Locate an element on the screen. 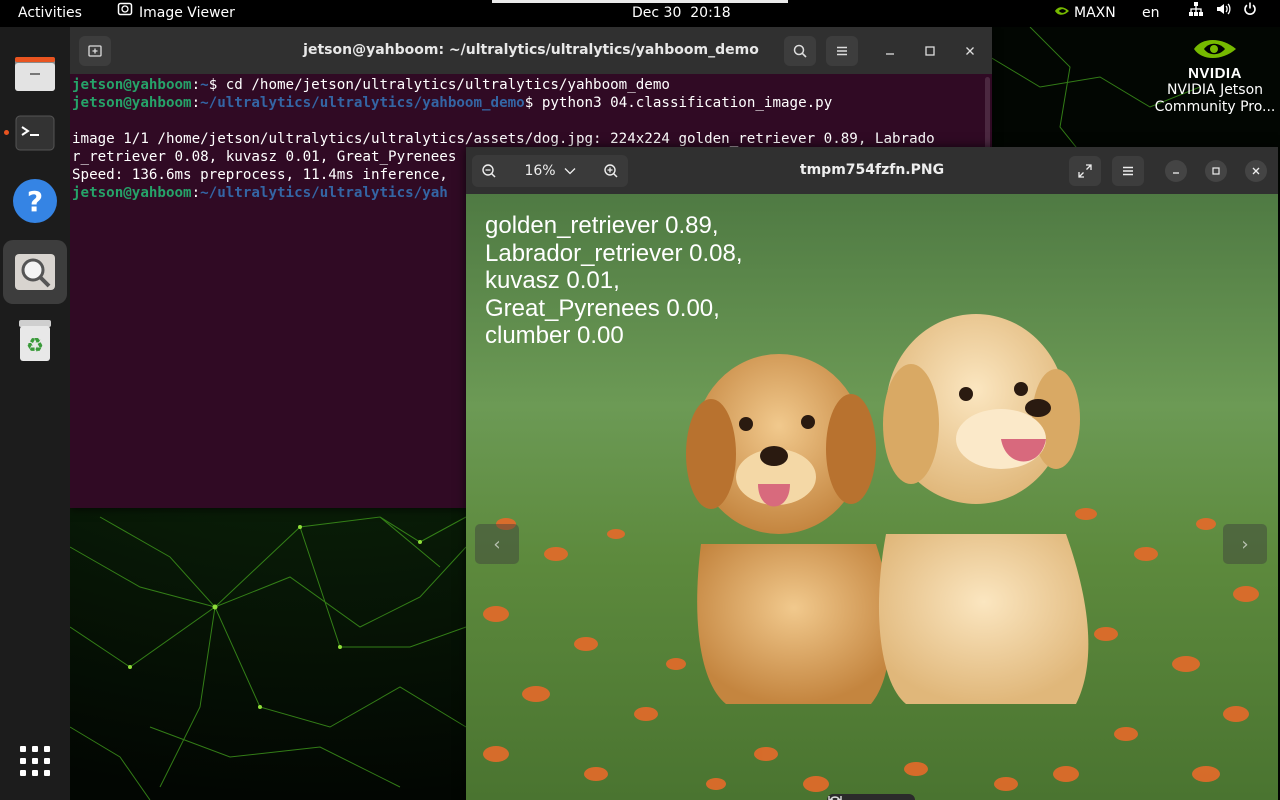  show-apps-icon is located at coordinates (35, 761).